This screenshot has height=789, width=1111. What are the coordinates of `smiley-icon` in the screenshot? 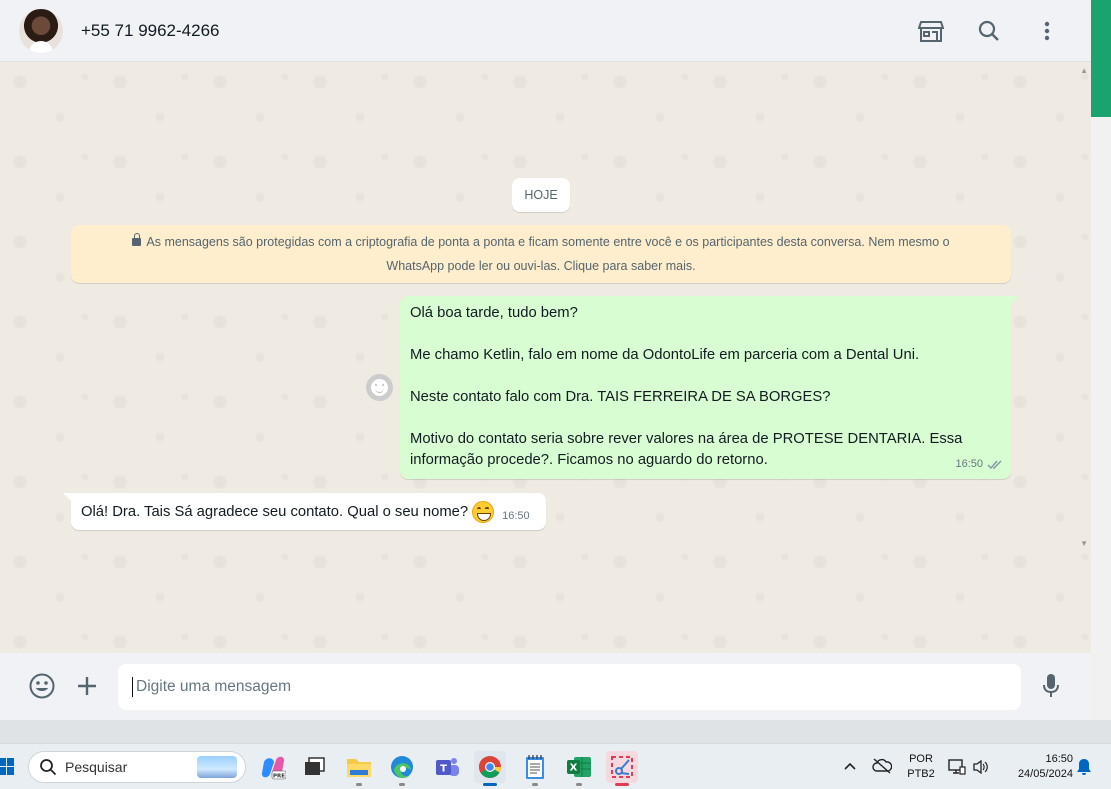 It's located at (379, 387).